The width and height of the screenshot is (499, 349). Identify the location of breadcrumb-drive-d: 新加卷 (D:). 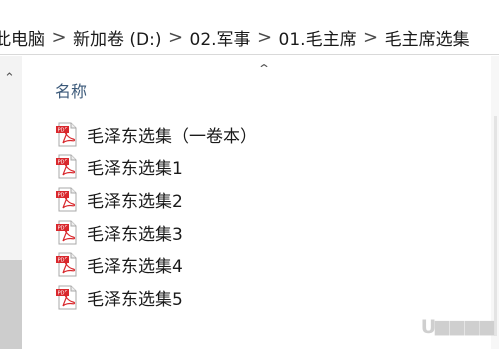
(117, 37).